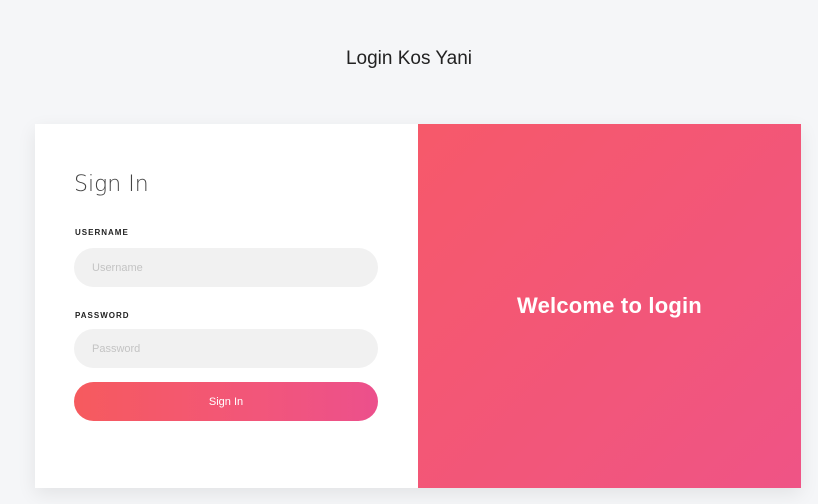 Image resolution: width=818 pixels, height=504 pixels. What do you see at coordinates (102, 232) in the screenshot?
I see `username-label: USERNAME` at bounding box center [102, 232].